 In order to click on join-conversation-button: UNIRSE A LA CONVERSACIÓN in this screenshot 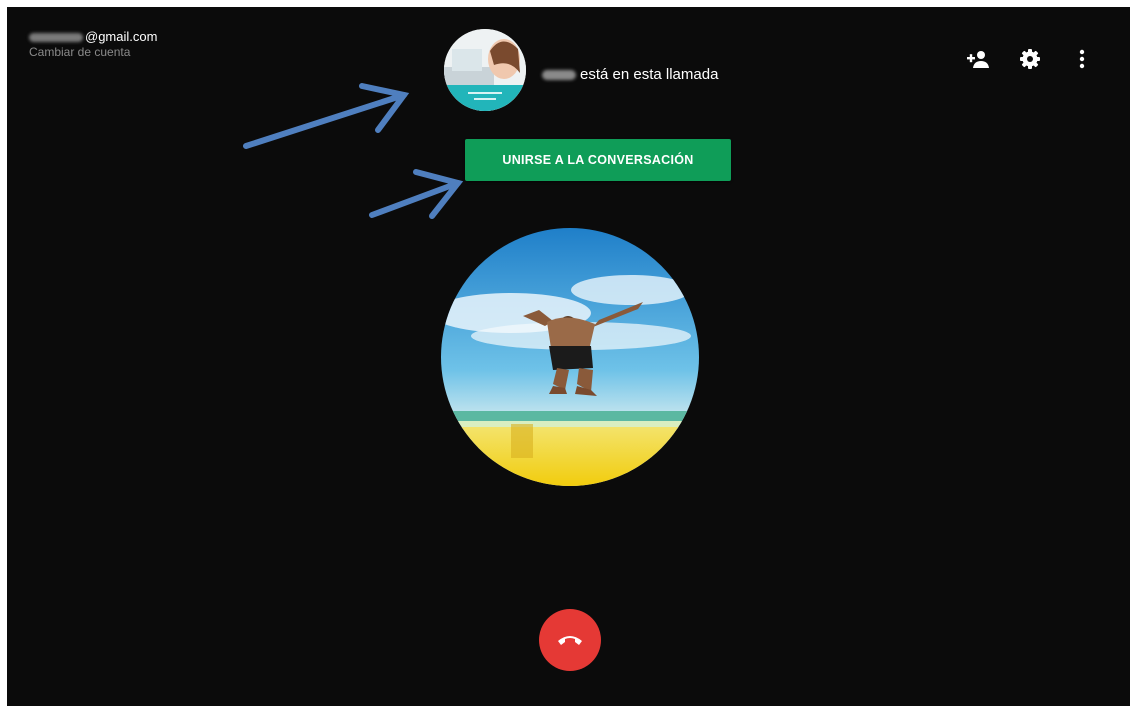, I will do `click(598, 160)`.